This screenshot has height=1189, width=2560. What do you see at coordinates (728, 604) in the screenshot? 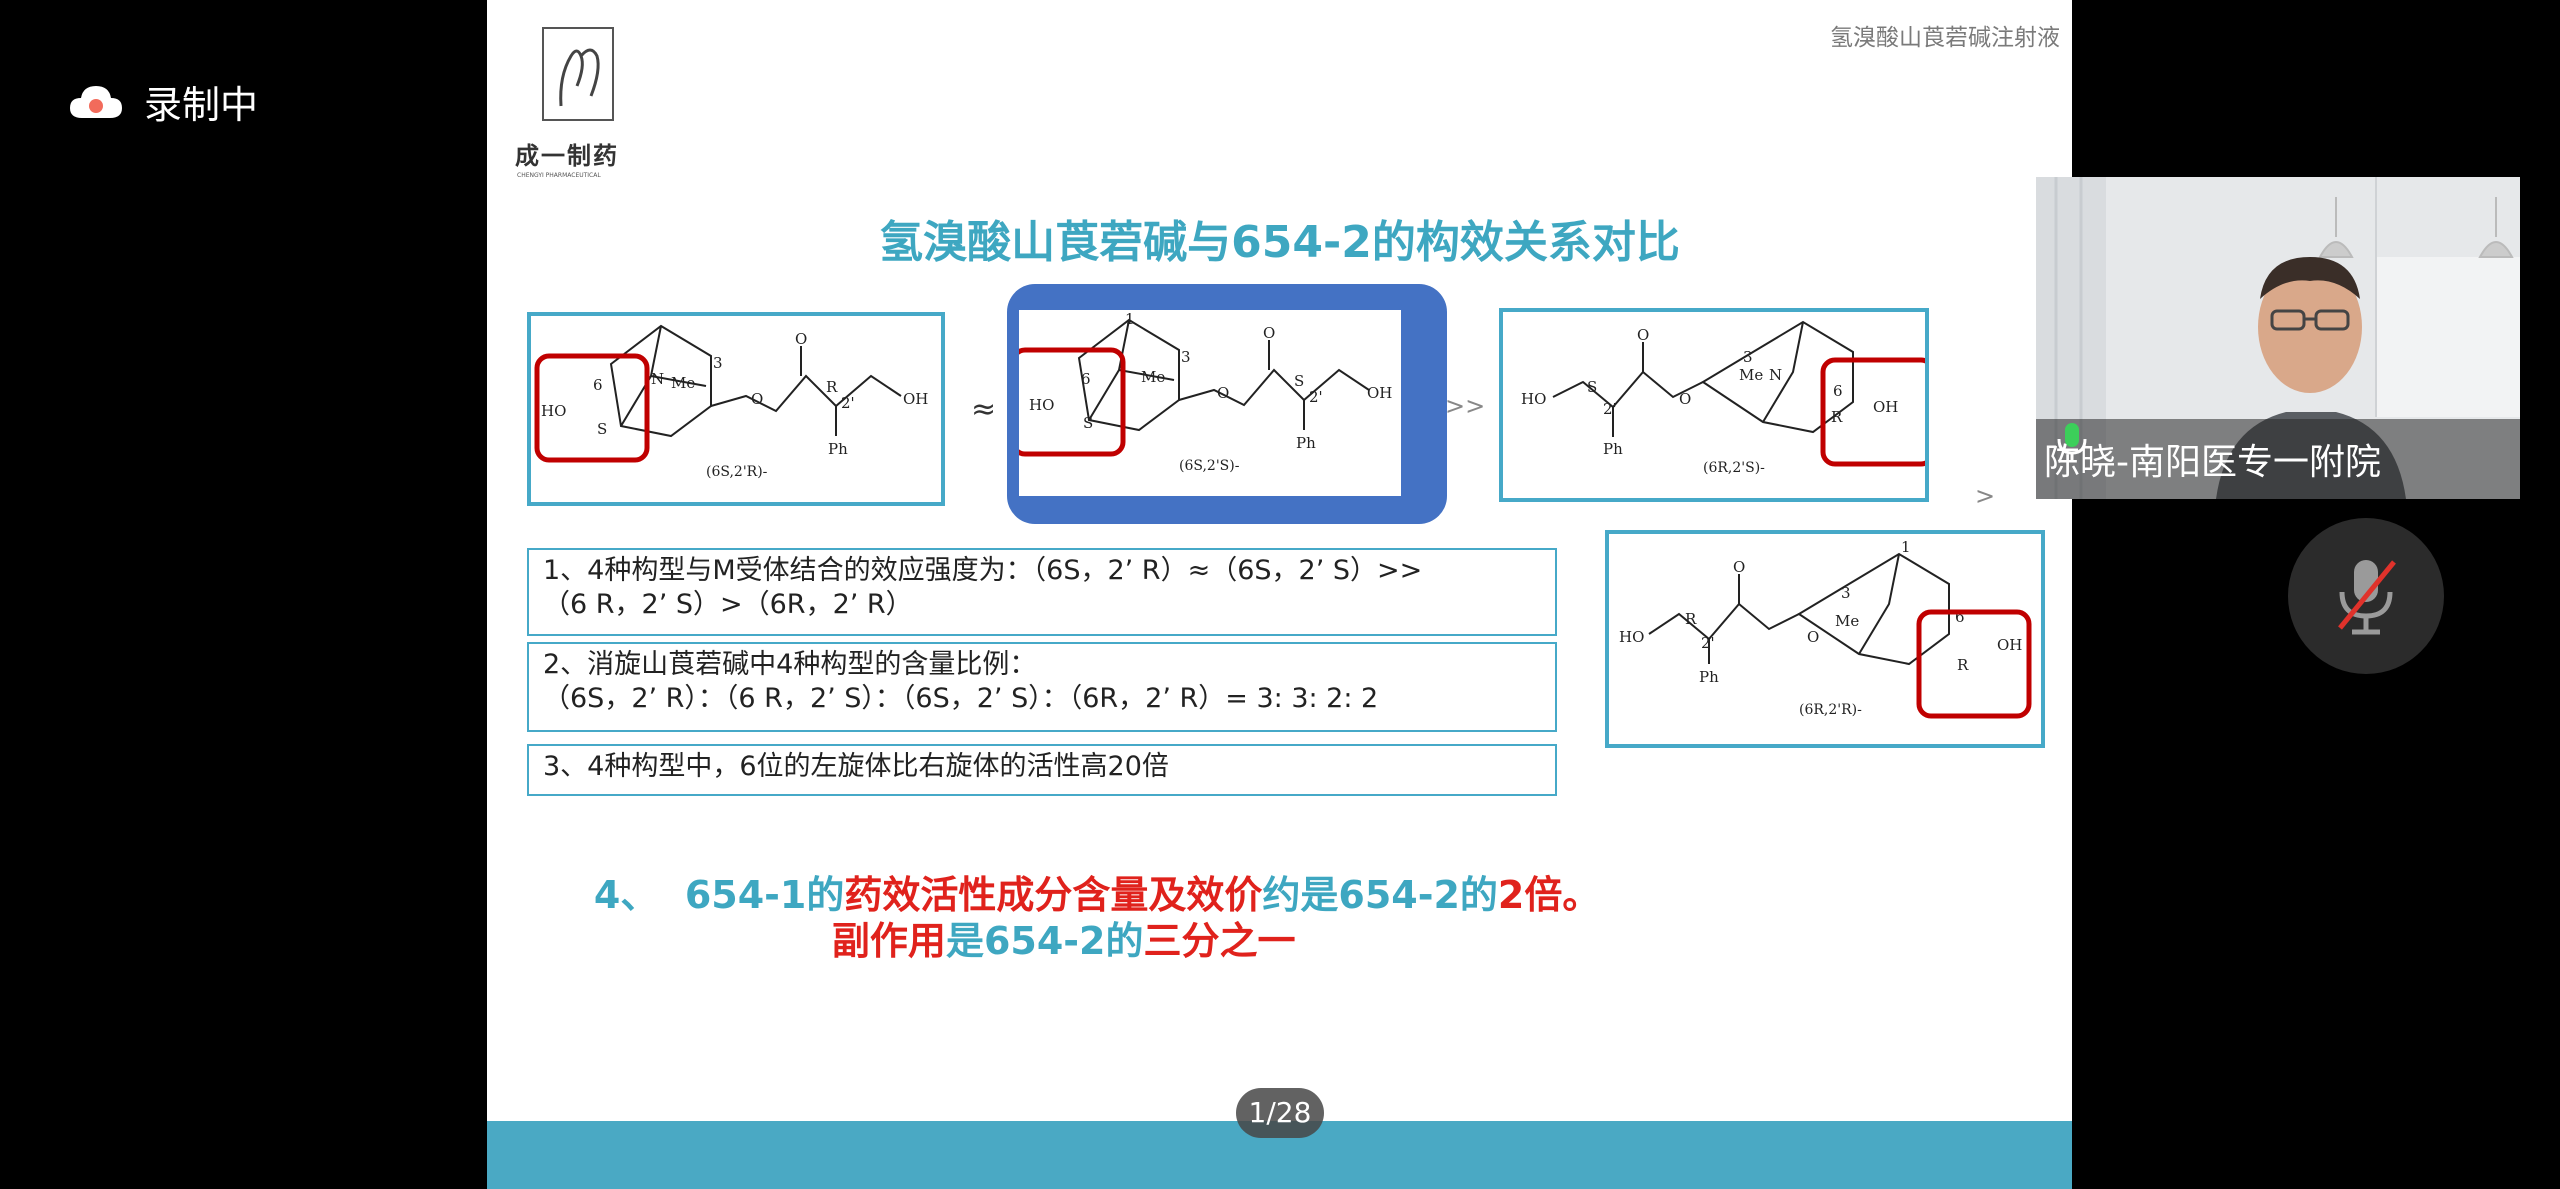
I see `statement-1-line-2: （6 R，2’ S）>（6R，2’ R）` at bounding box center [728, 604].